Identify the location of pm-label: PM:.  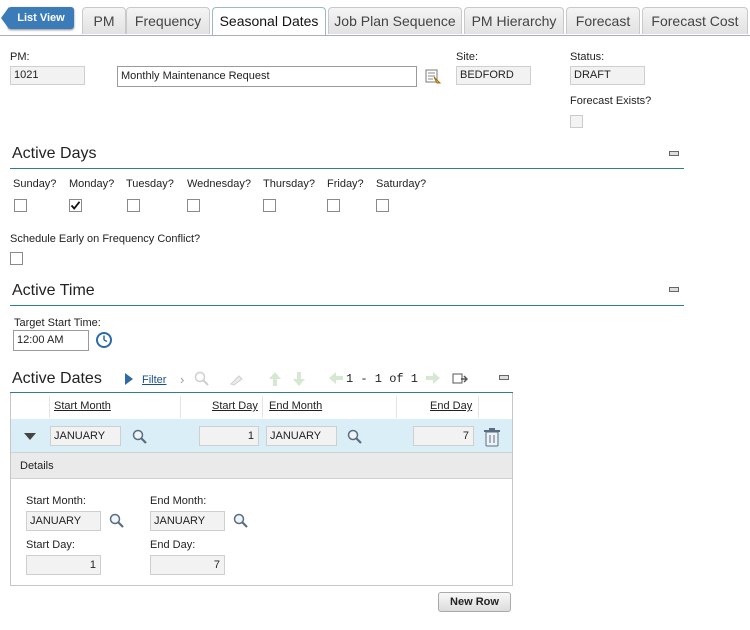
(20, 57).